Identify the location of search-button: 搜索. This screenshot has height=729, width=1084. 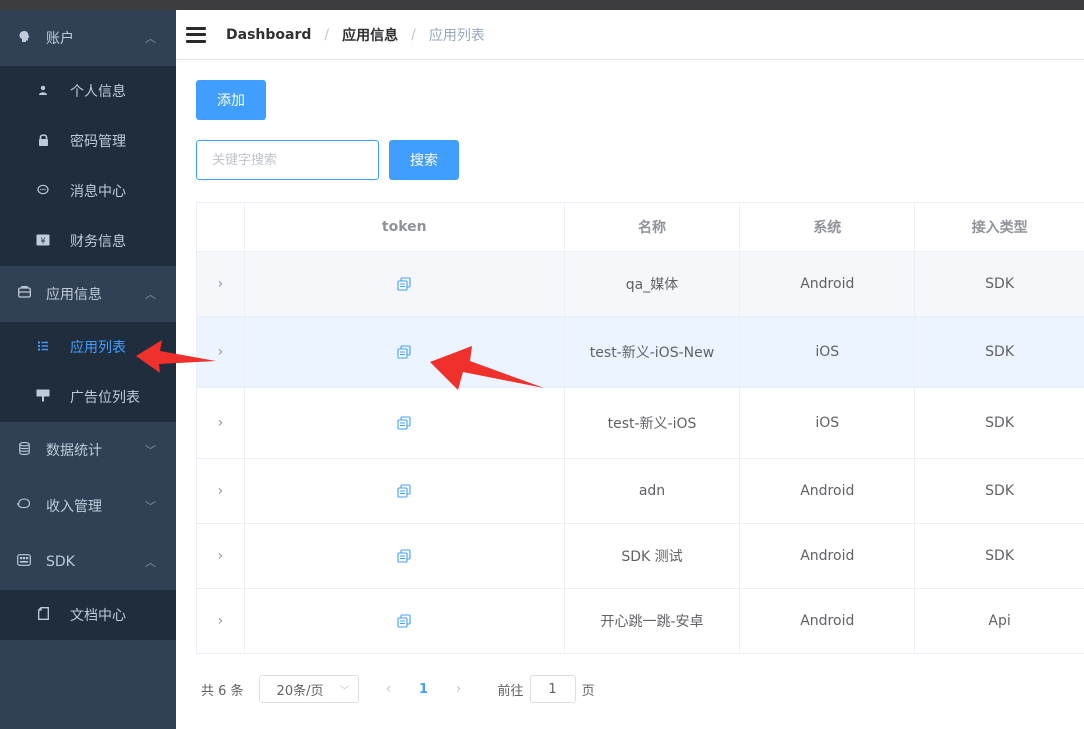
(424, 160).